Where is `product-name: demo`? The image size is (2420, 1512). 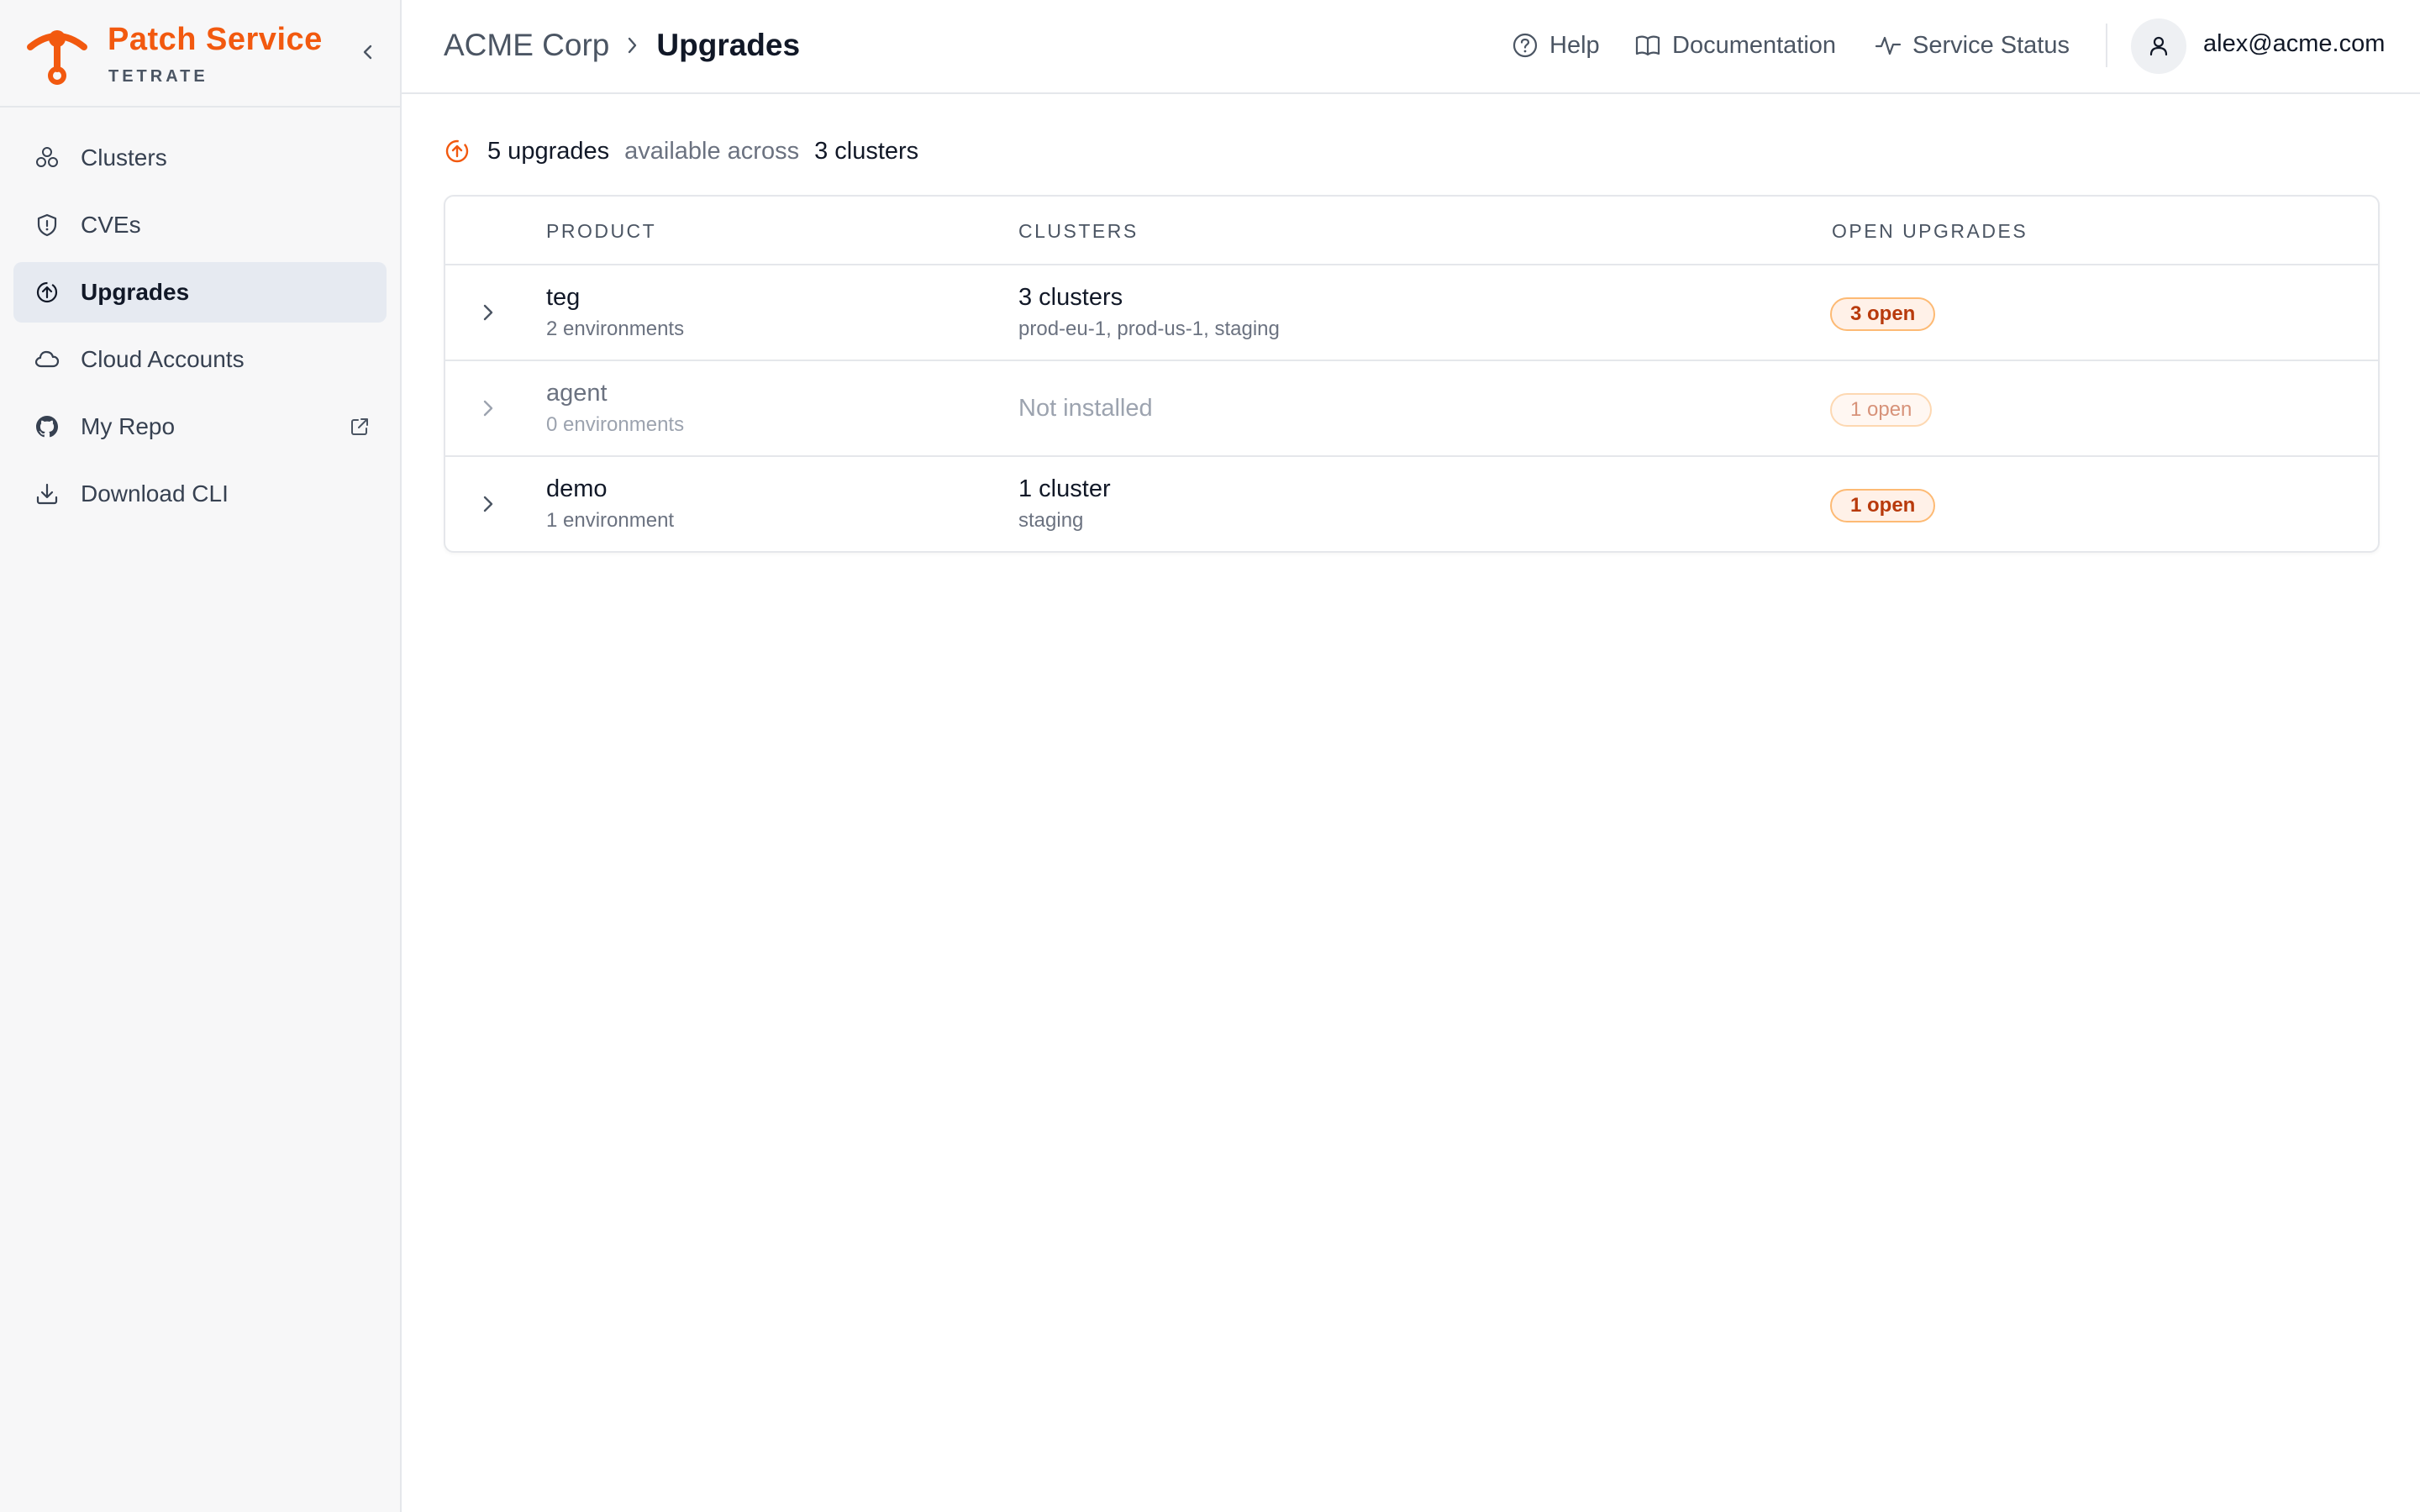
product-name: demo is located at coordinates (577, 488).